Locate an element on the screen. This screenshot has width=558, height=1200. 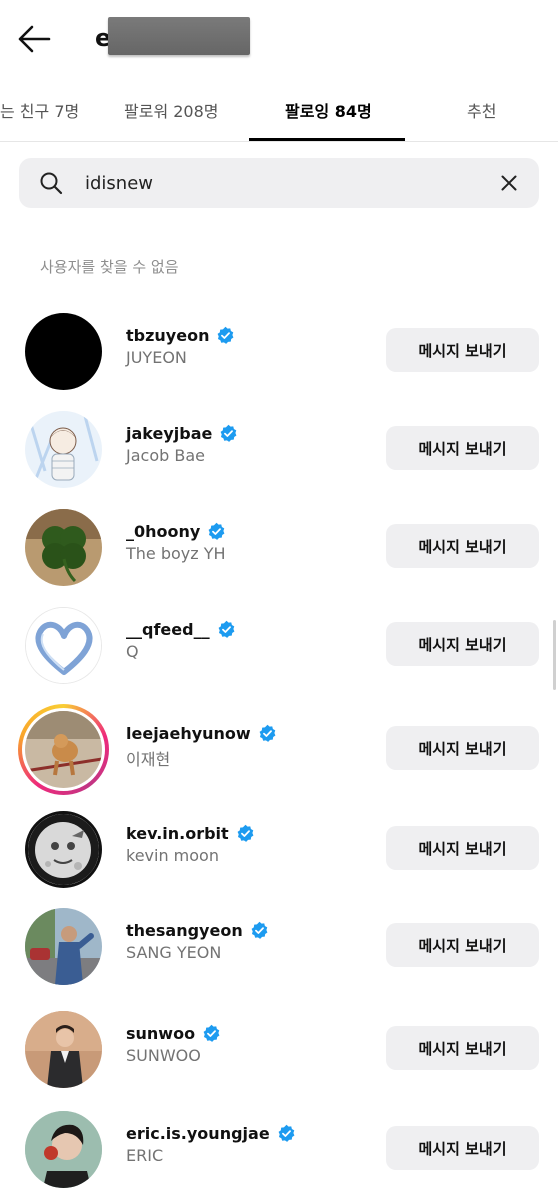
display-name: 이재현 is located at coordinates (148, 759).